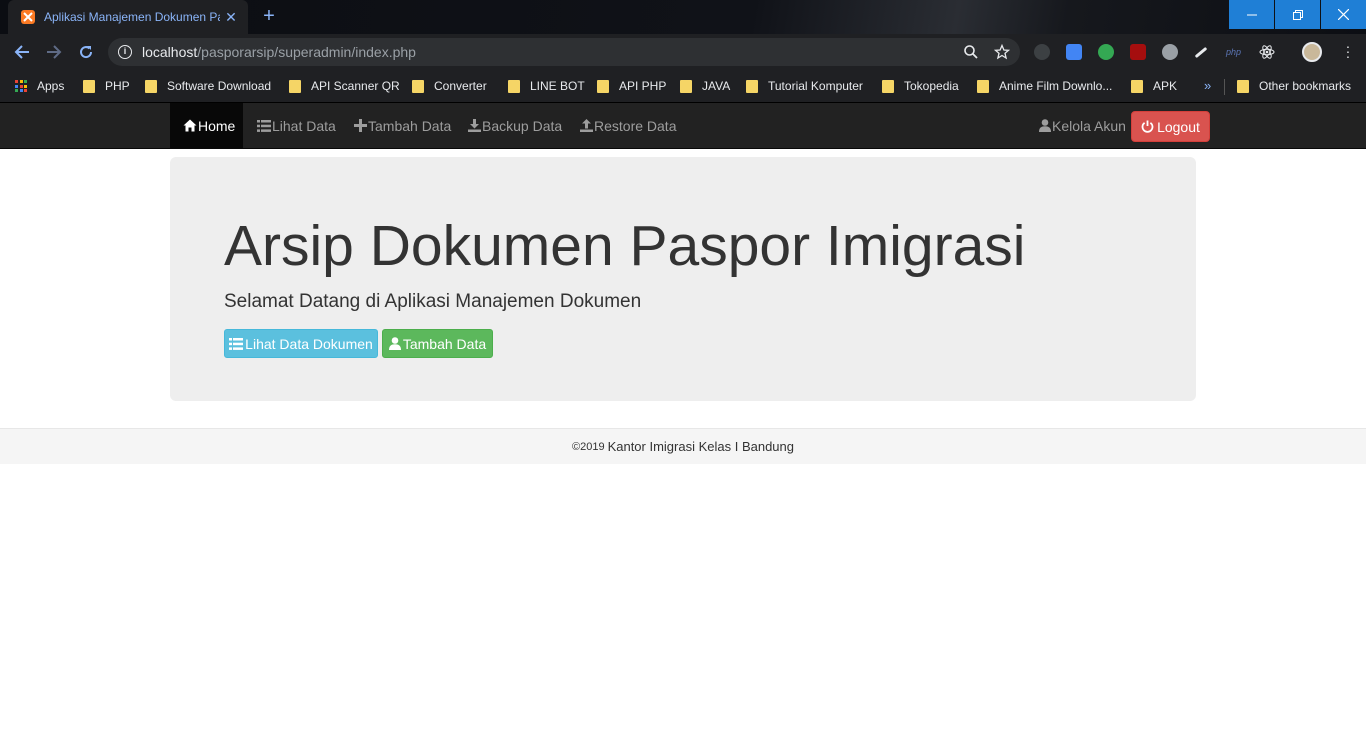  Describe the element at coordinates (1297, 14) in the screenshot. I see `restore-window-icon` at that location.